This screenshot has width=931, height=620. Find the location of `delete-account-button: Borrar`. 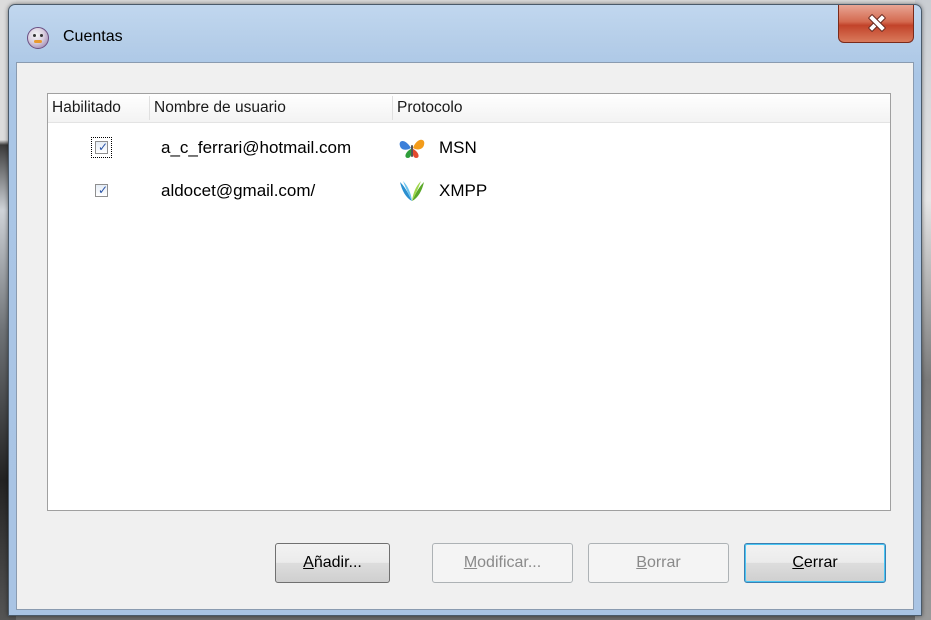

delete-account-button: Borrar is located at coordinates (658, 563).